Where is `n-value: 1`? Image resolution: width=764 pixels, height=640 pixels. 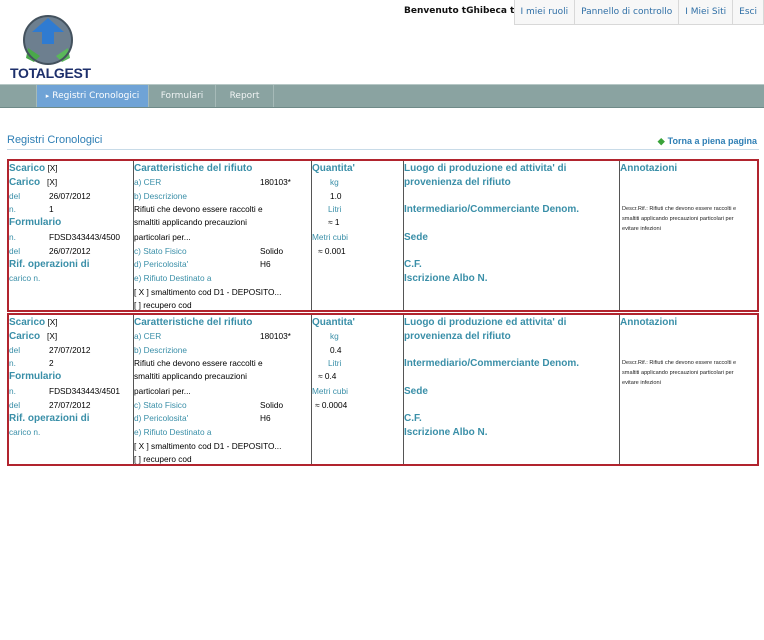
n-value: 1 is located at coordinates (51, 209).